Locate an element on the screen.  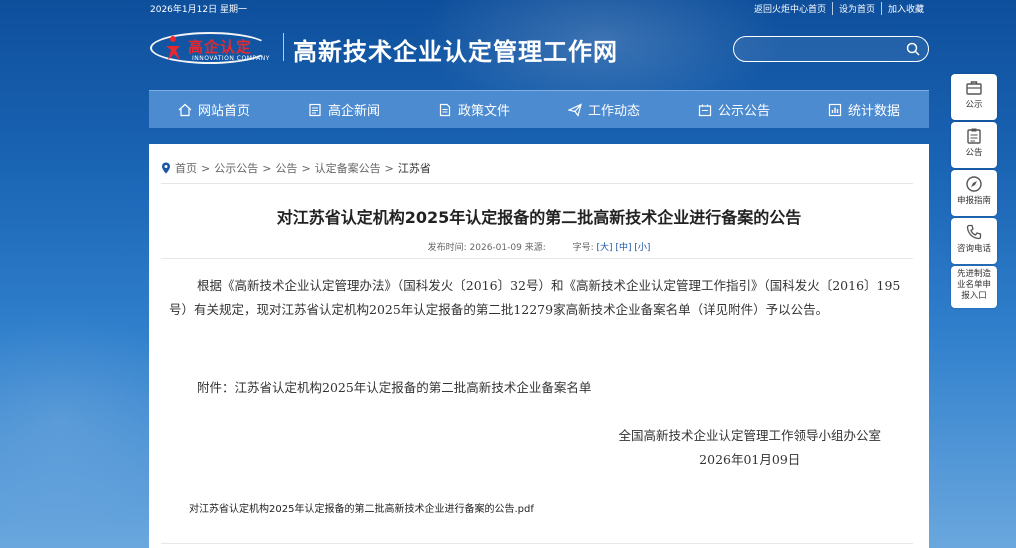
side-widget-label: 申报指南 is located at coordinates (973, 201).